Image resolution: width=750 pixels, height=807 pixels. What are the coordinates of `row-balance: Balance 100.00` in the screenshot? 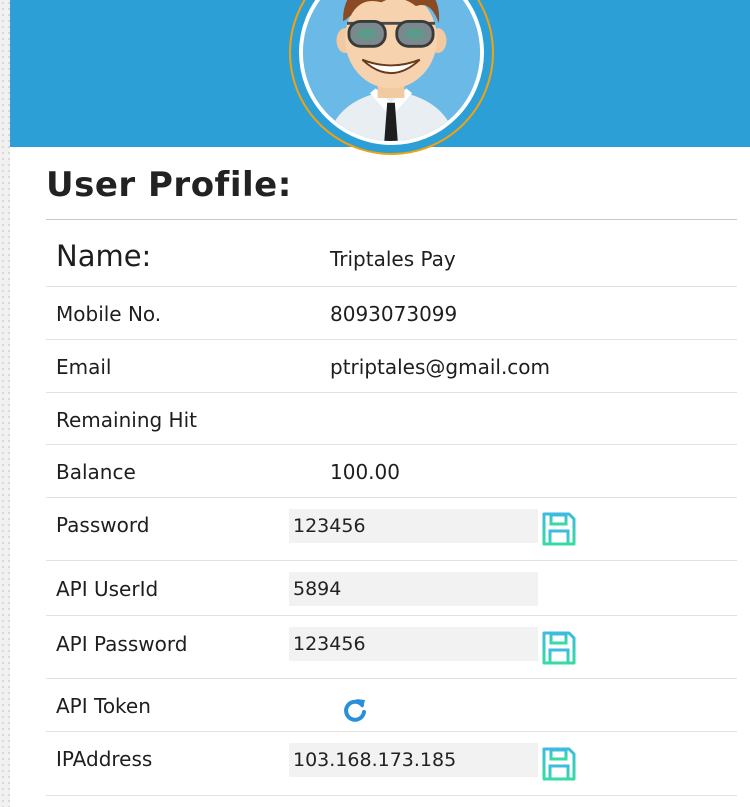 It's located at (391, 471).